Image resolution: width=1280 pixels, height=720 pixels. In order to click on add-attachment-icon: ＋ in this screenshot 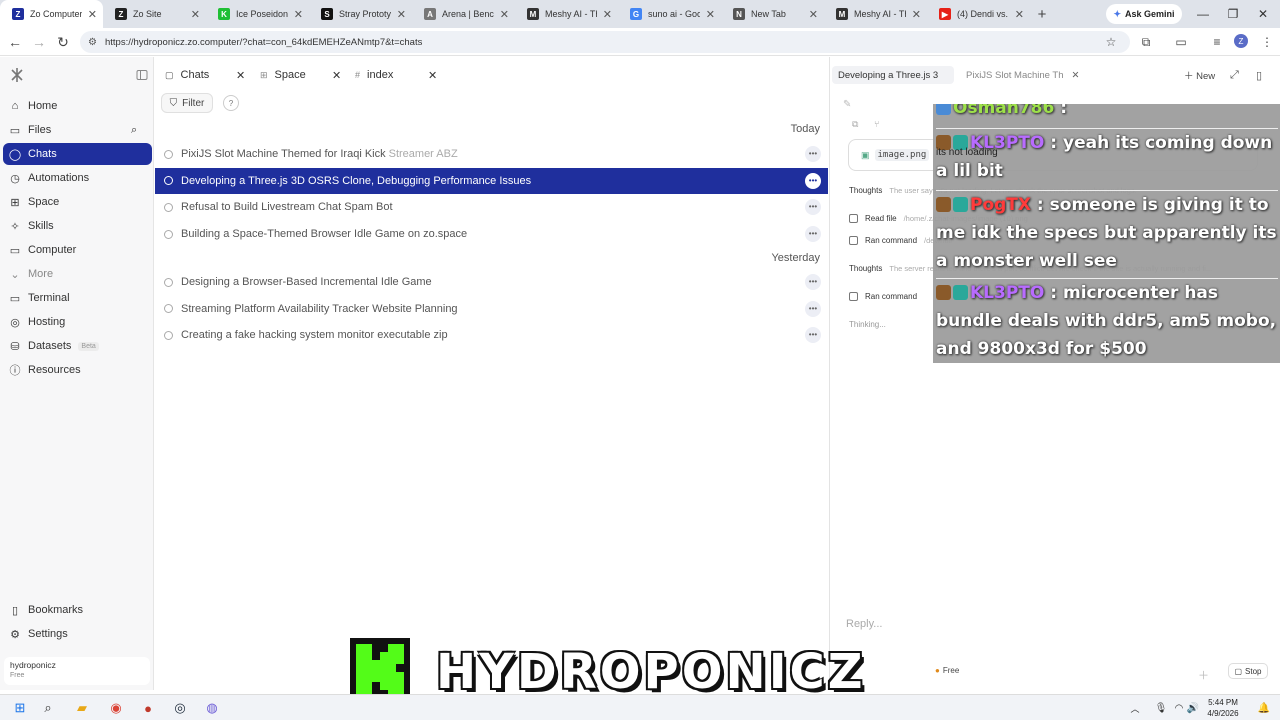, I will do `click(1203, 675)`.